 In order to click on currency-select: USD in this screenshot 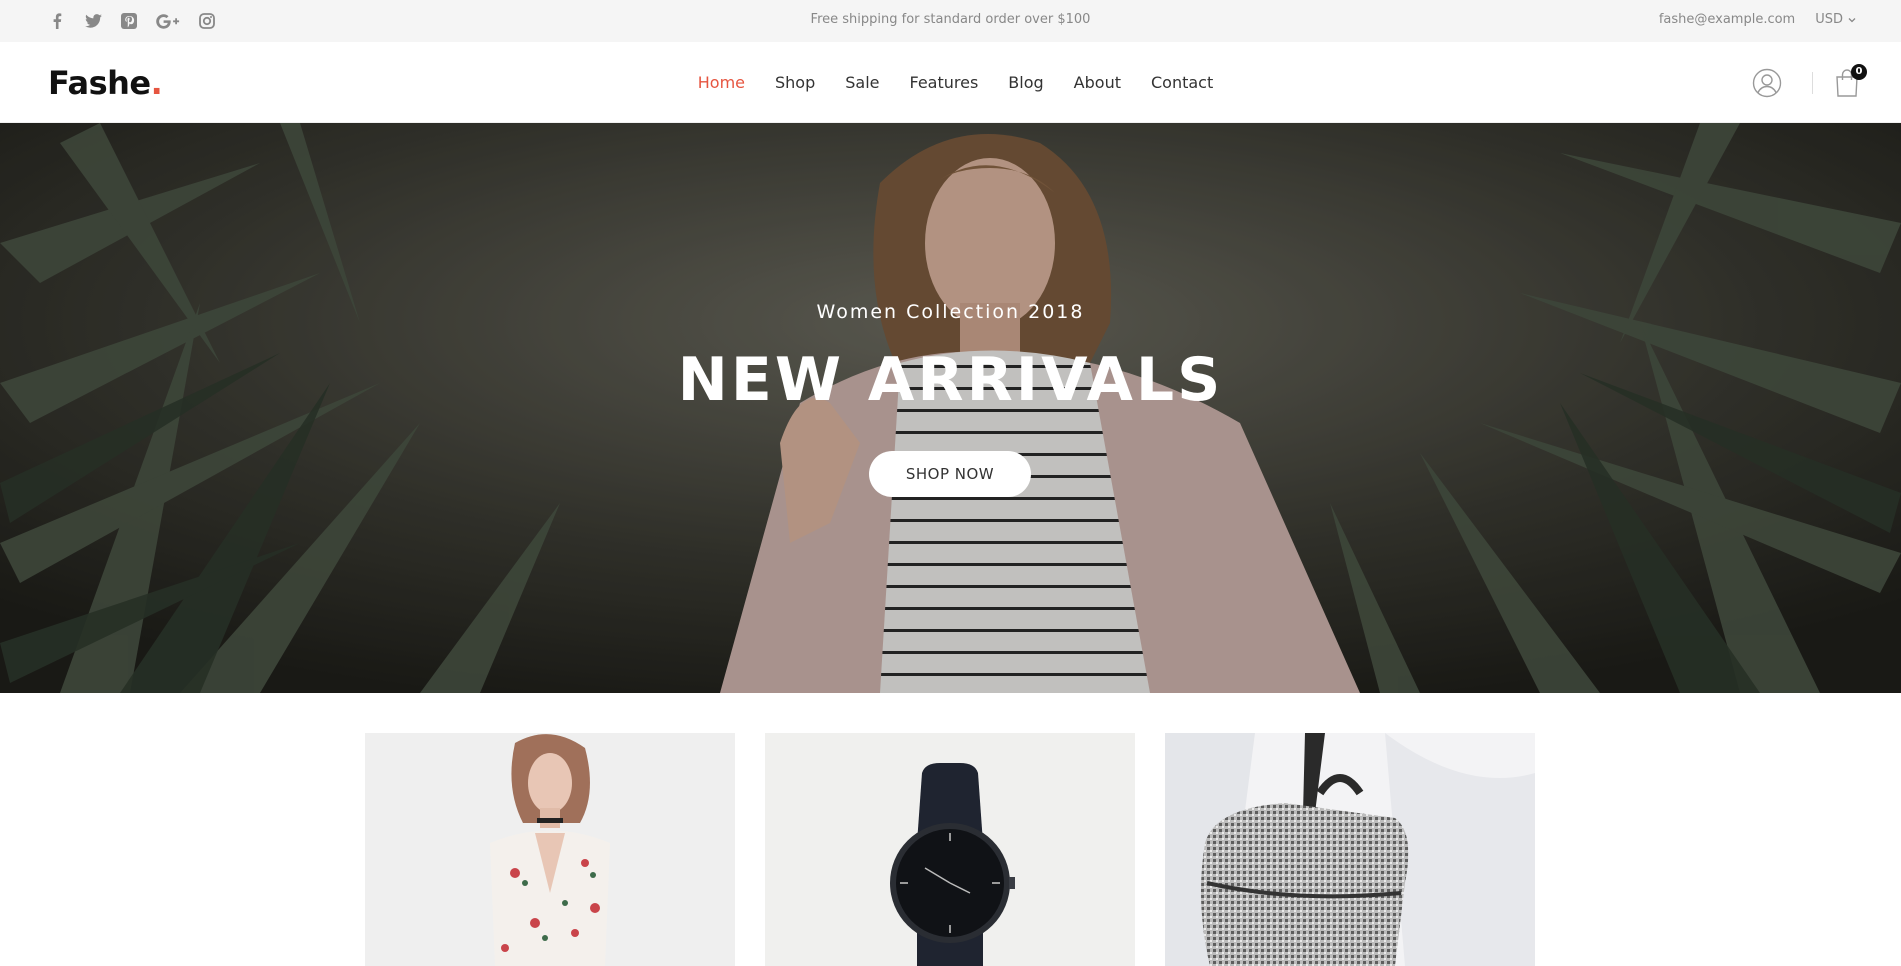, I will do `click(1835, 19)`.